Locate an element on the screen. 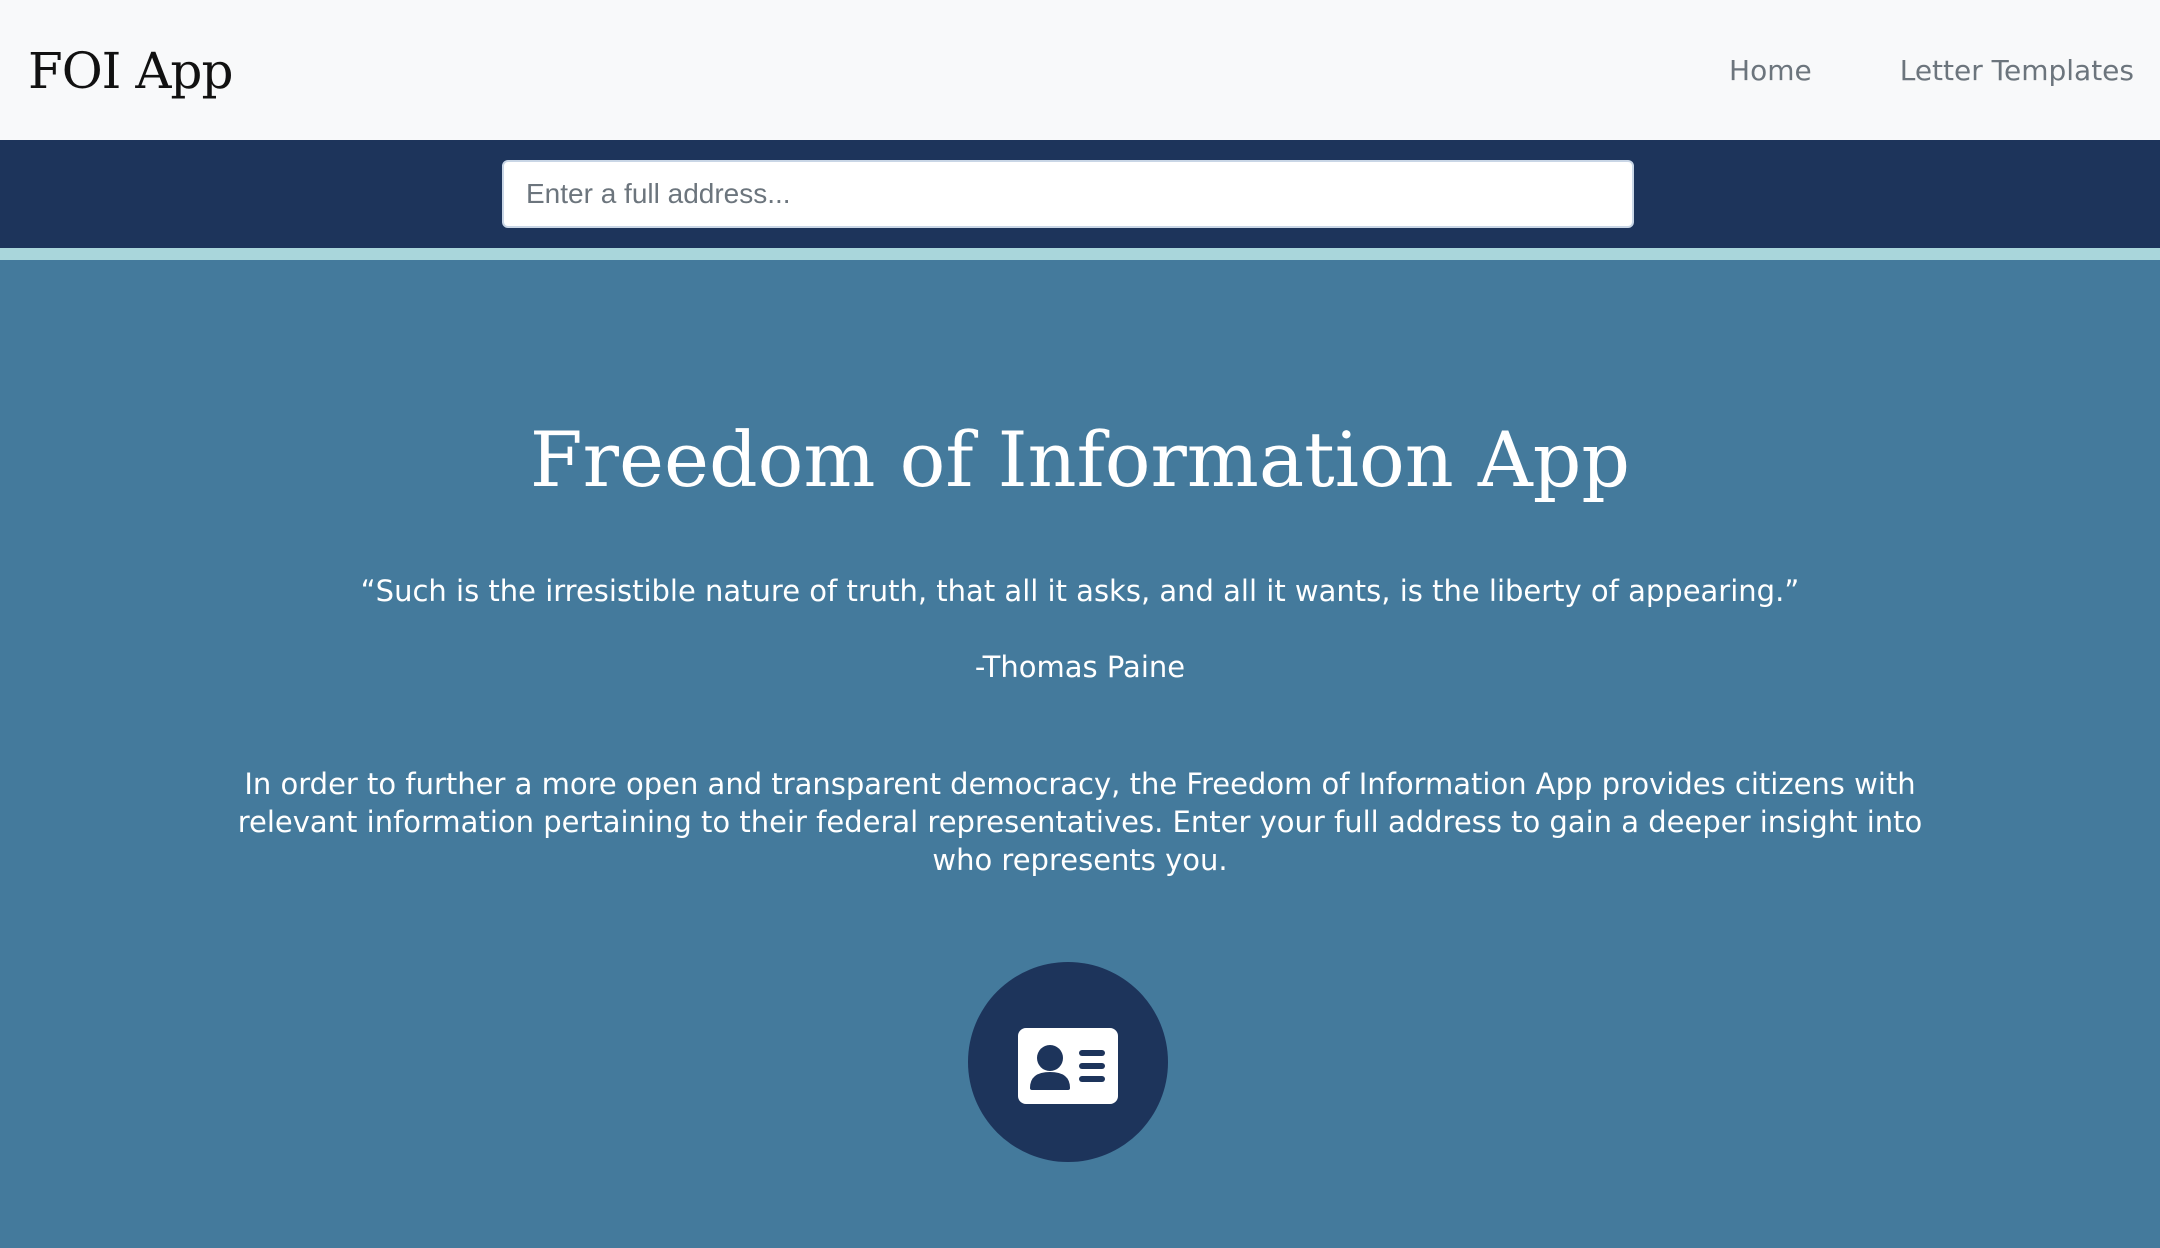  address-search-bar is located at coordinates (1080, 194).